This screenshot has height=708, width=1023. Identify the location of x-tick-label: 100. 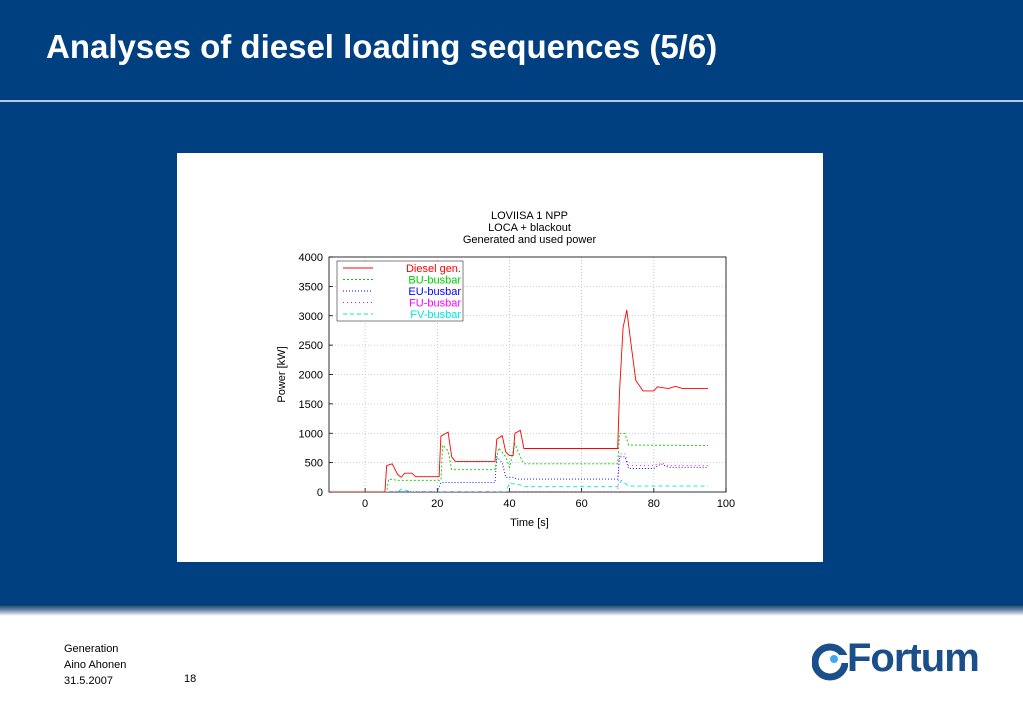
(726, 504).